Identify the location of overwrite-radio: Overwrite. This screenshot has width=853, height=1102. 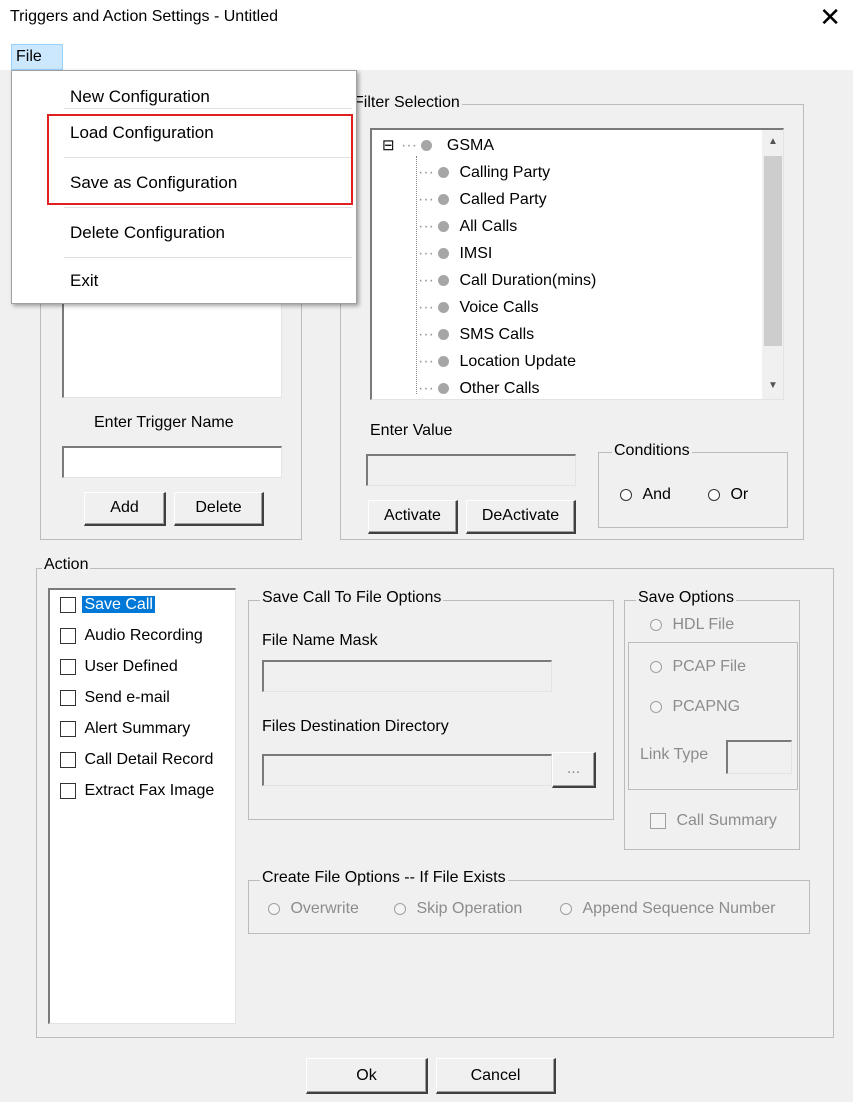
(313, 909).